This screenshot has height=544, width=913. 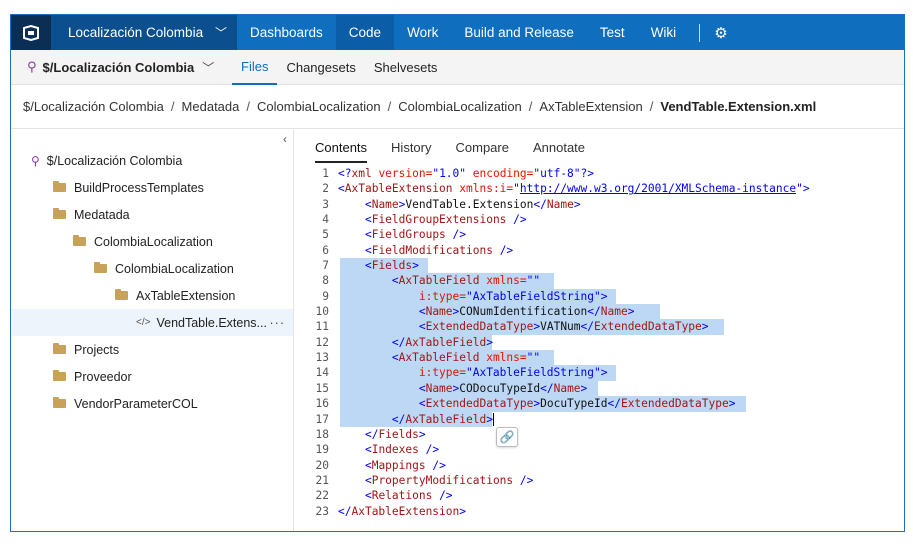 I want to click on tree-item-label: AxTableExtension, so click(x=186, y=295).